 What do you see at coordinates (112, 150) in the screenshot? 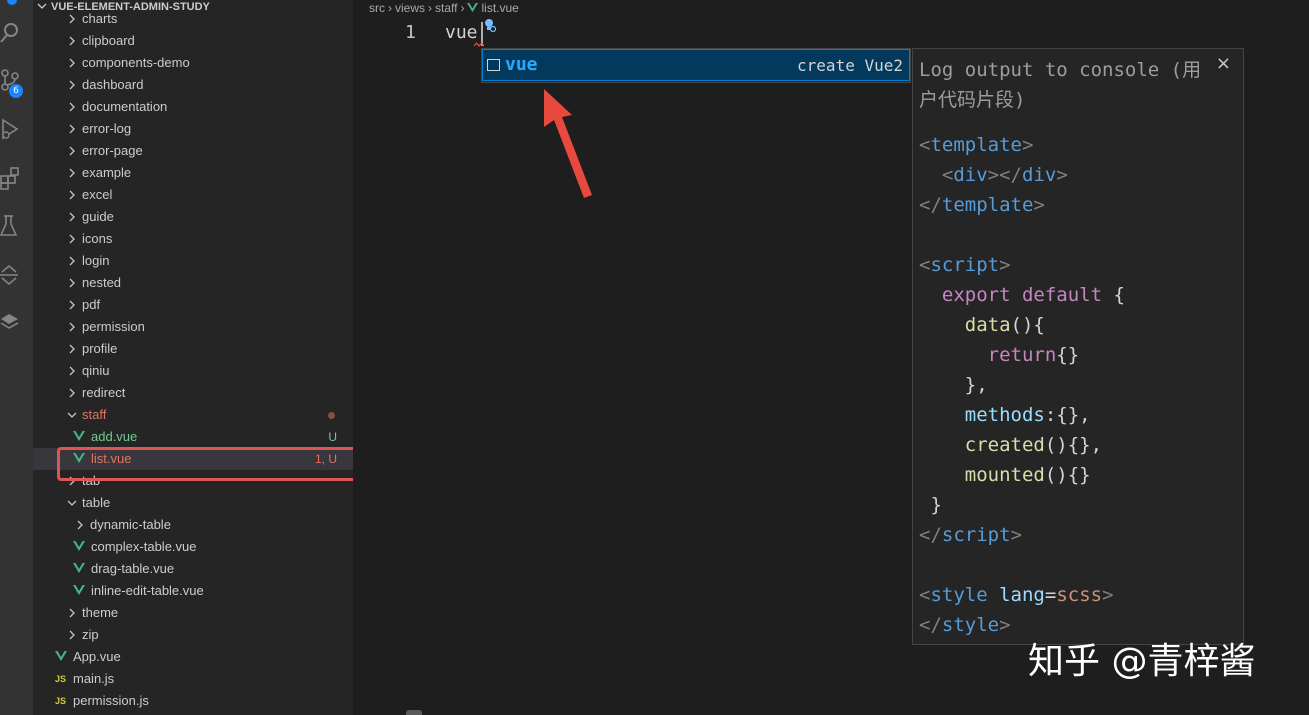
I see `tree-item-label: error-page` at bounding box center [112, 150].